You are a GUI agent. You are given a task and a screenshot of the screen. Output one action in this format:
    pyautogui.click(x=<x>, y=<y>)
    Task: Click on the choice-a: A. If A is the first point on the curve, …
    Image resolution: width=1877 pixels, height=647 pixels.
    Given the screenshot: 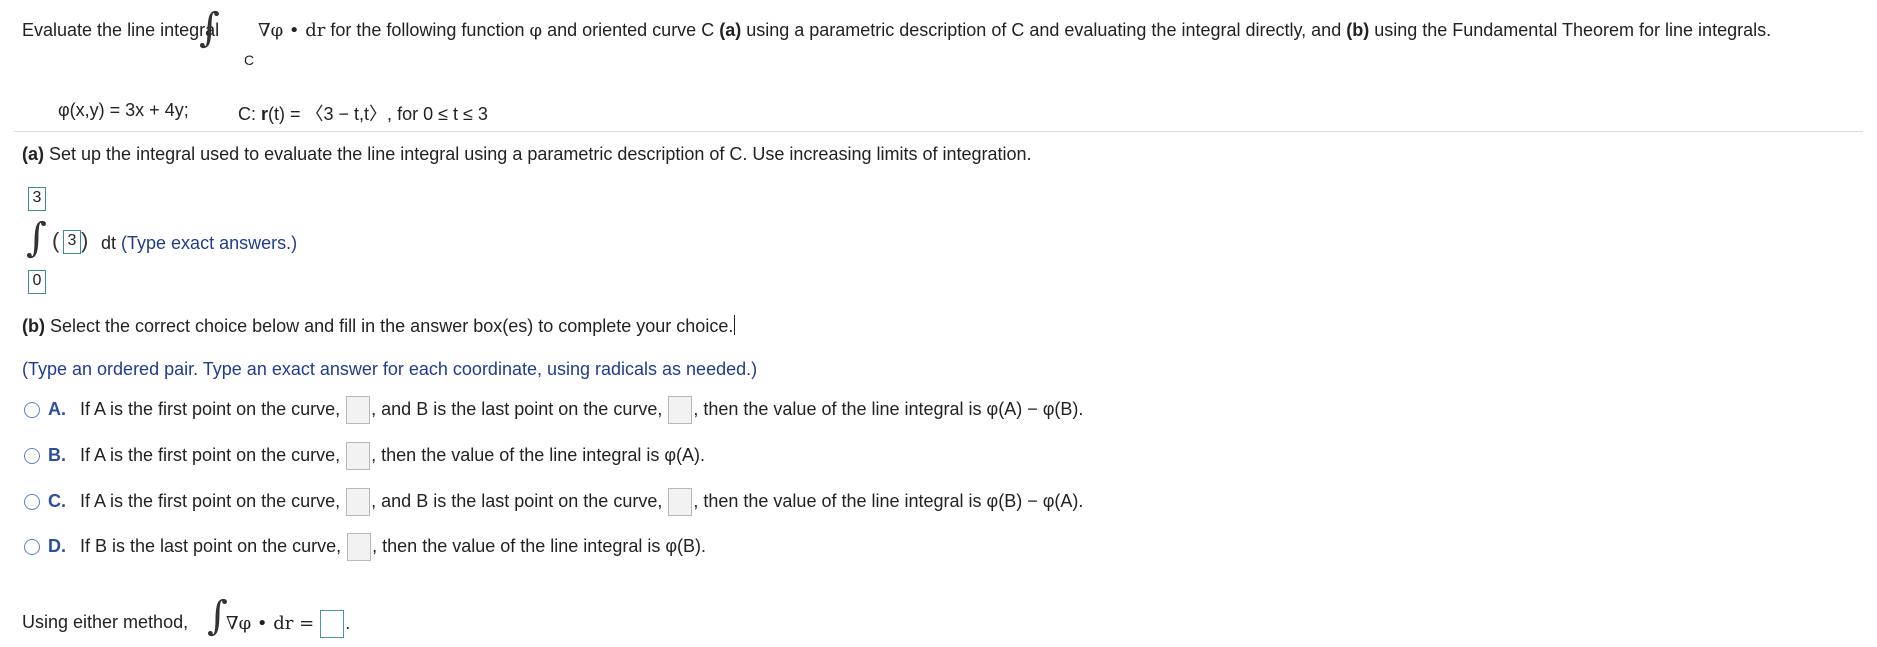 What is the action you would take?
    pyautogui.click(x=553, y=410)
    